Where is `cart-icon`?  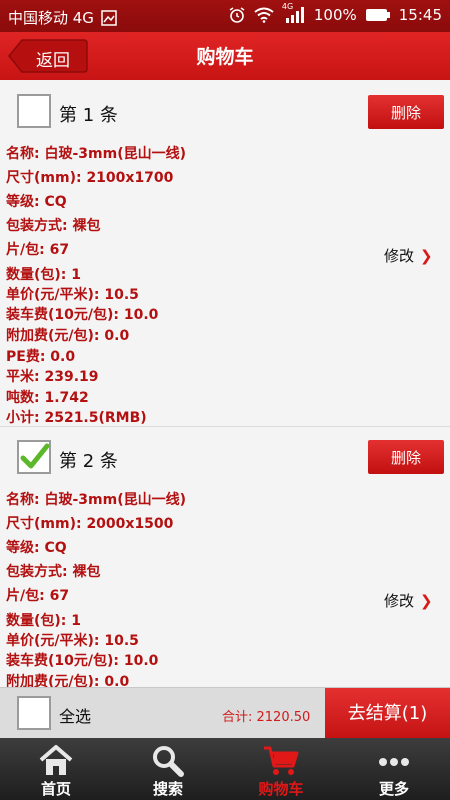 cart-icon is located at coordinates (281, 760).